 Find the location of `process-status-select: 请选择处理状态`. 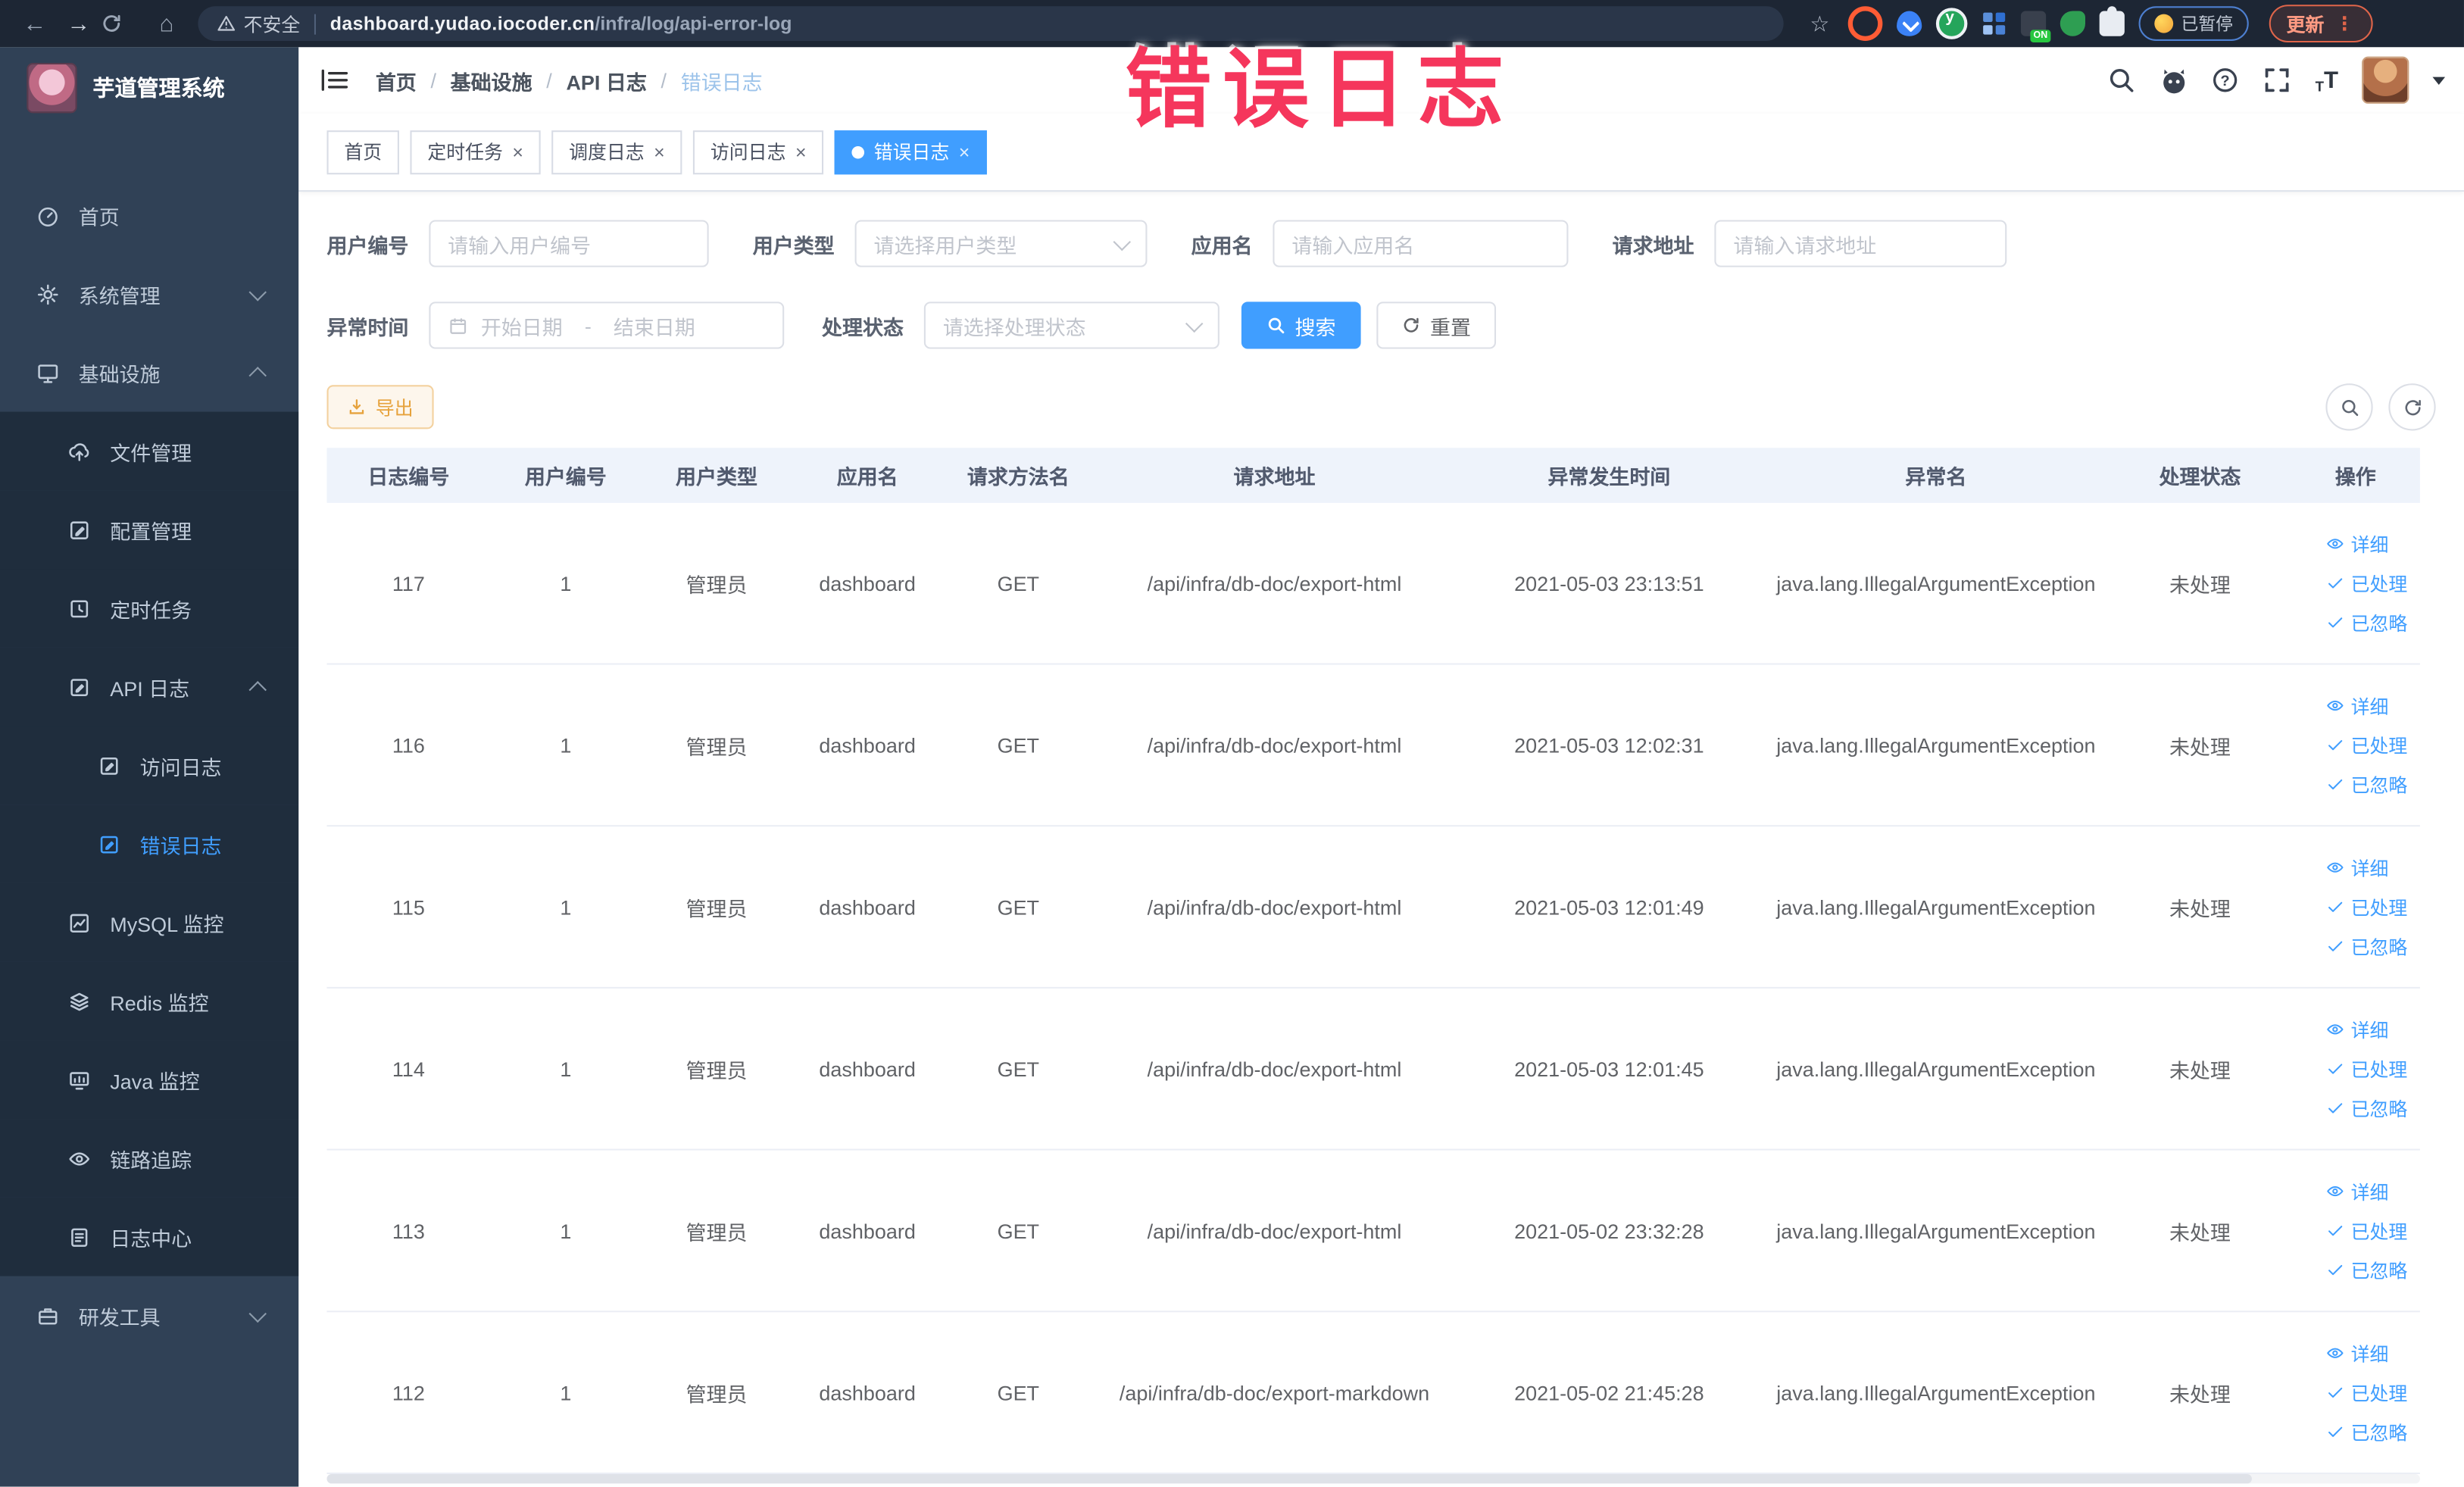

process-status-select: 请选择处理状态 is located at coordinates (1071, 325).